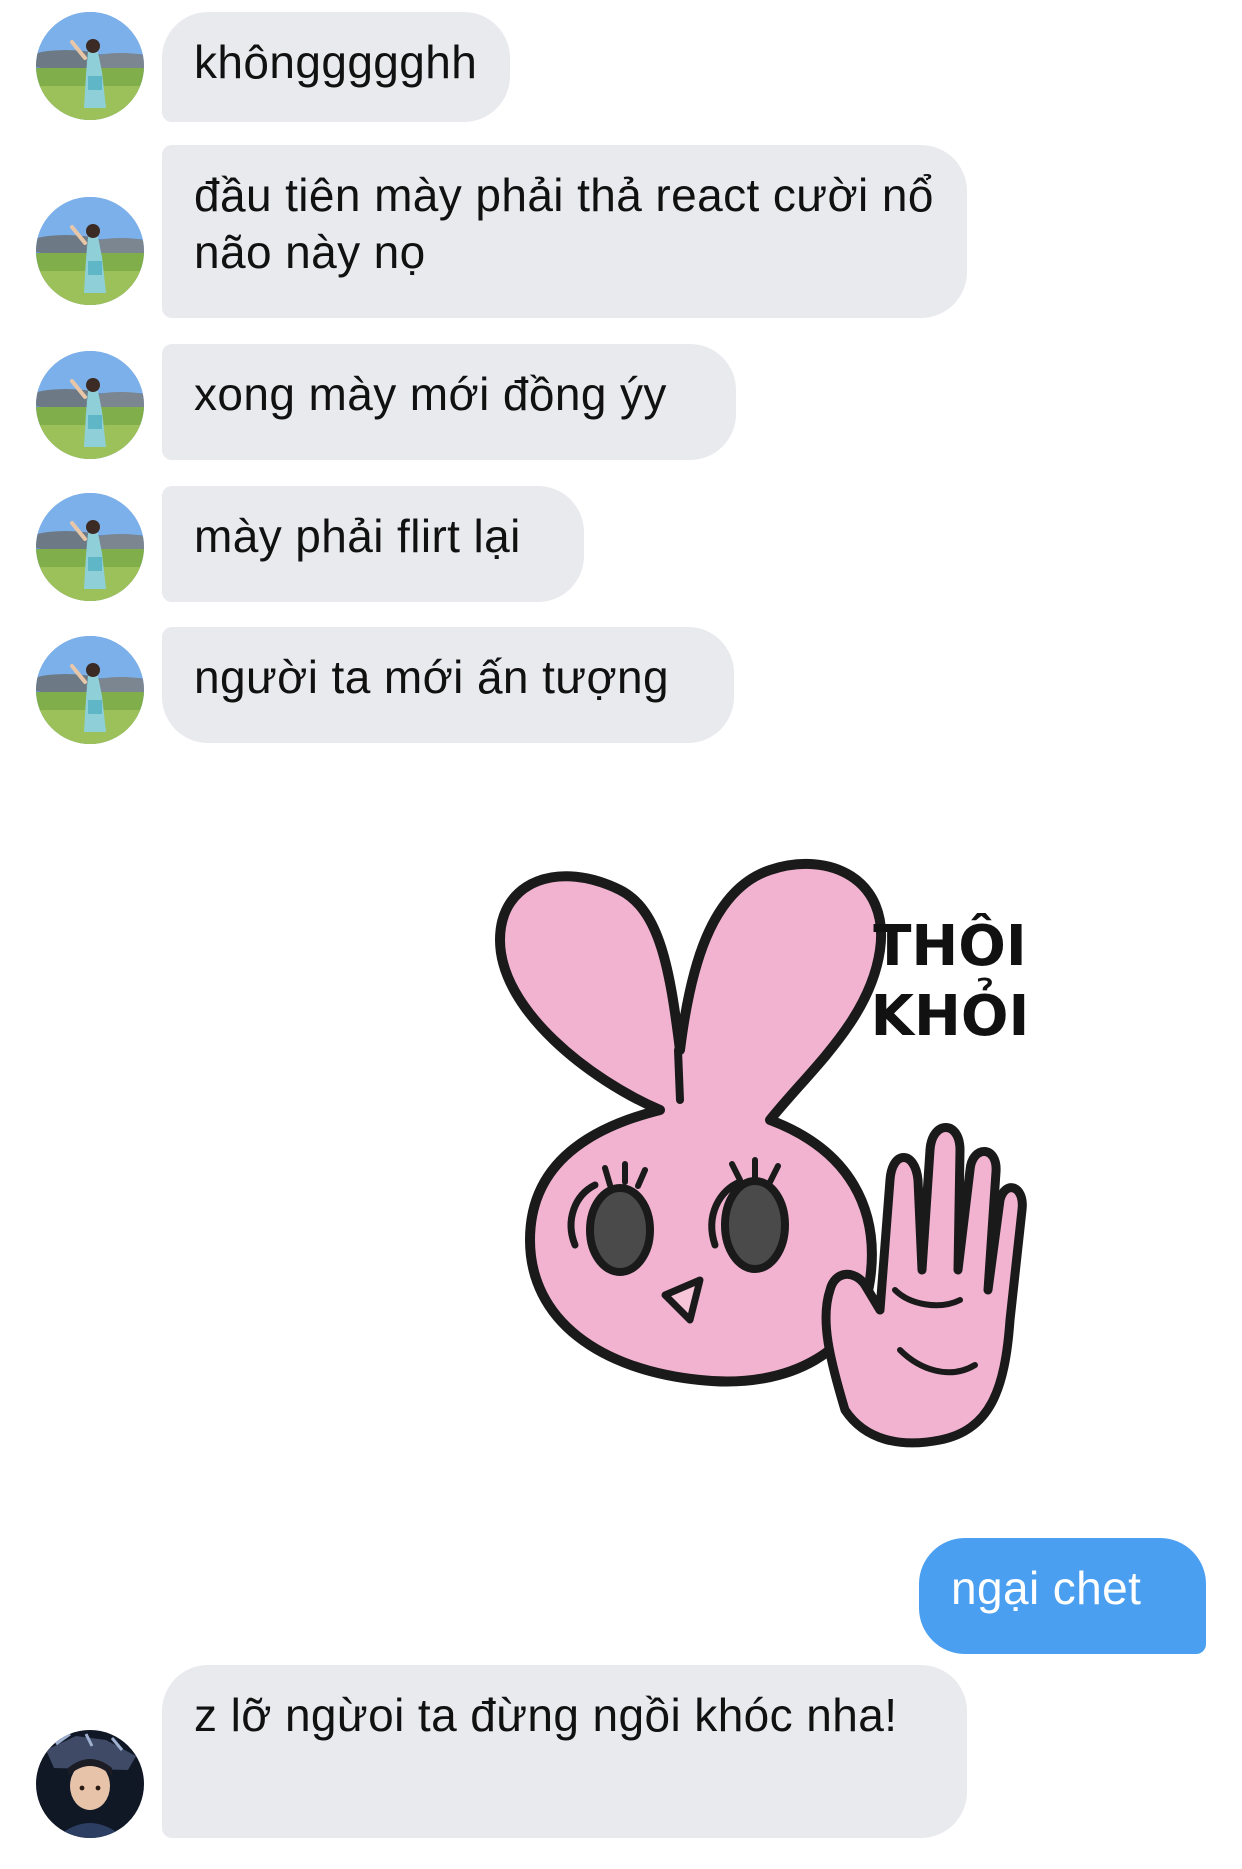 This screenshot has height=1869, width=1242. What do you see at coordinates (1062, 1596) in the screenshot?
I see `outgoing-message-bubble: ngại chet` at bounding box center [1062, 1596].